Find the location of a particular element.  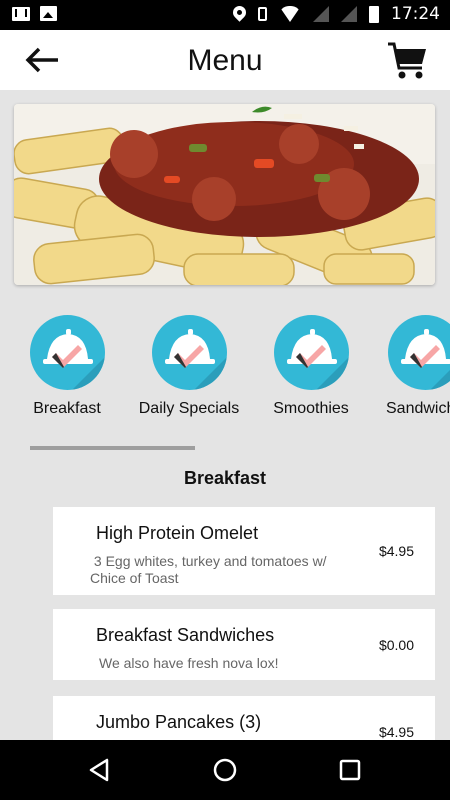

photo-icon is located at coordinates (48, 13).